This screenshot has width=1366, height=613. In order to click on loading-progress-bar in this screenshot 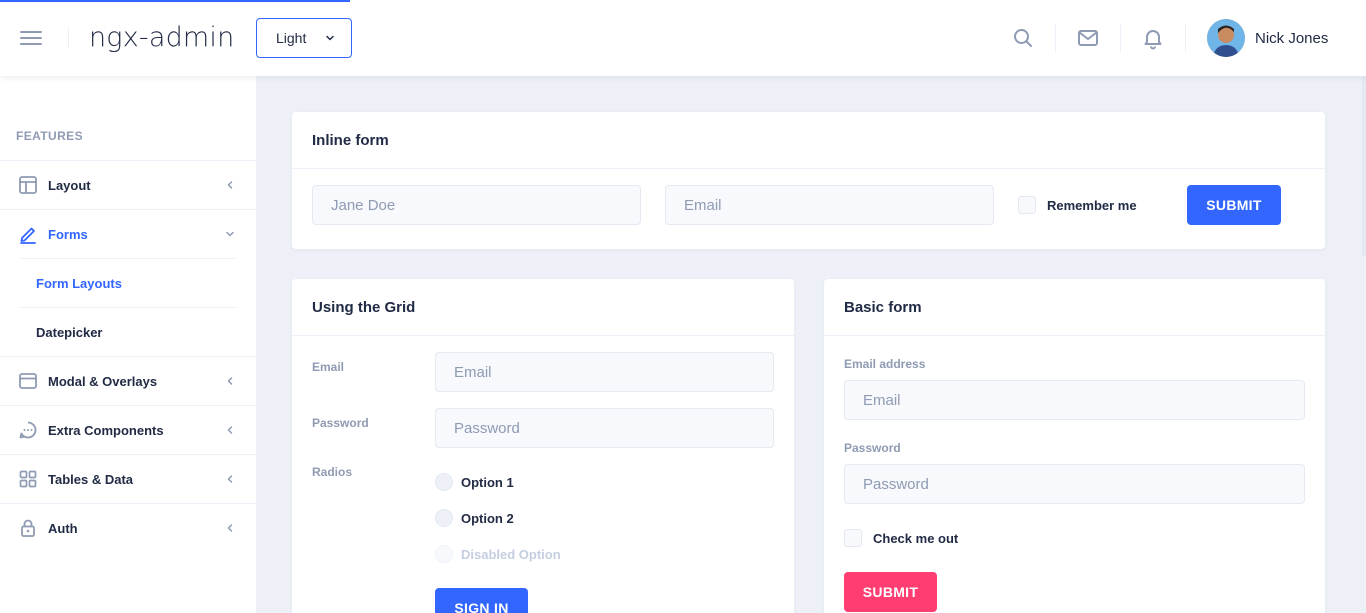, I will do `click(175, 1)`.